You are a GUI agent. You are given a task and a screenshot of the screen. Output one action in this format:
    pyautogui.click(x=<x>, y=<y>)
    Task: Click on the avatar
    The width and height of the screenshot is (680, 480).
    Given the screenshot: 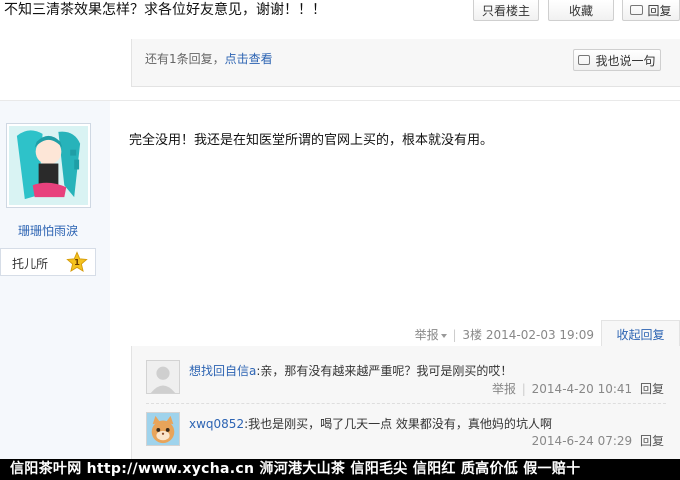 What is the action you would take?
    pyautogui.click(x=48, y=165)
    